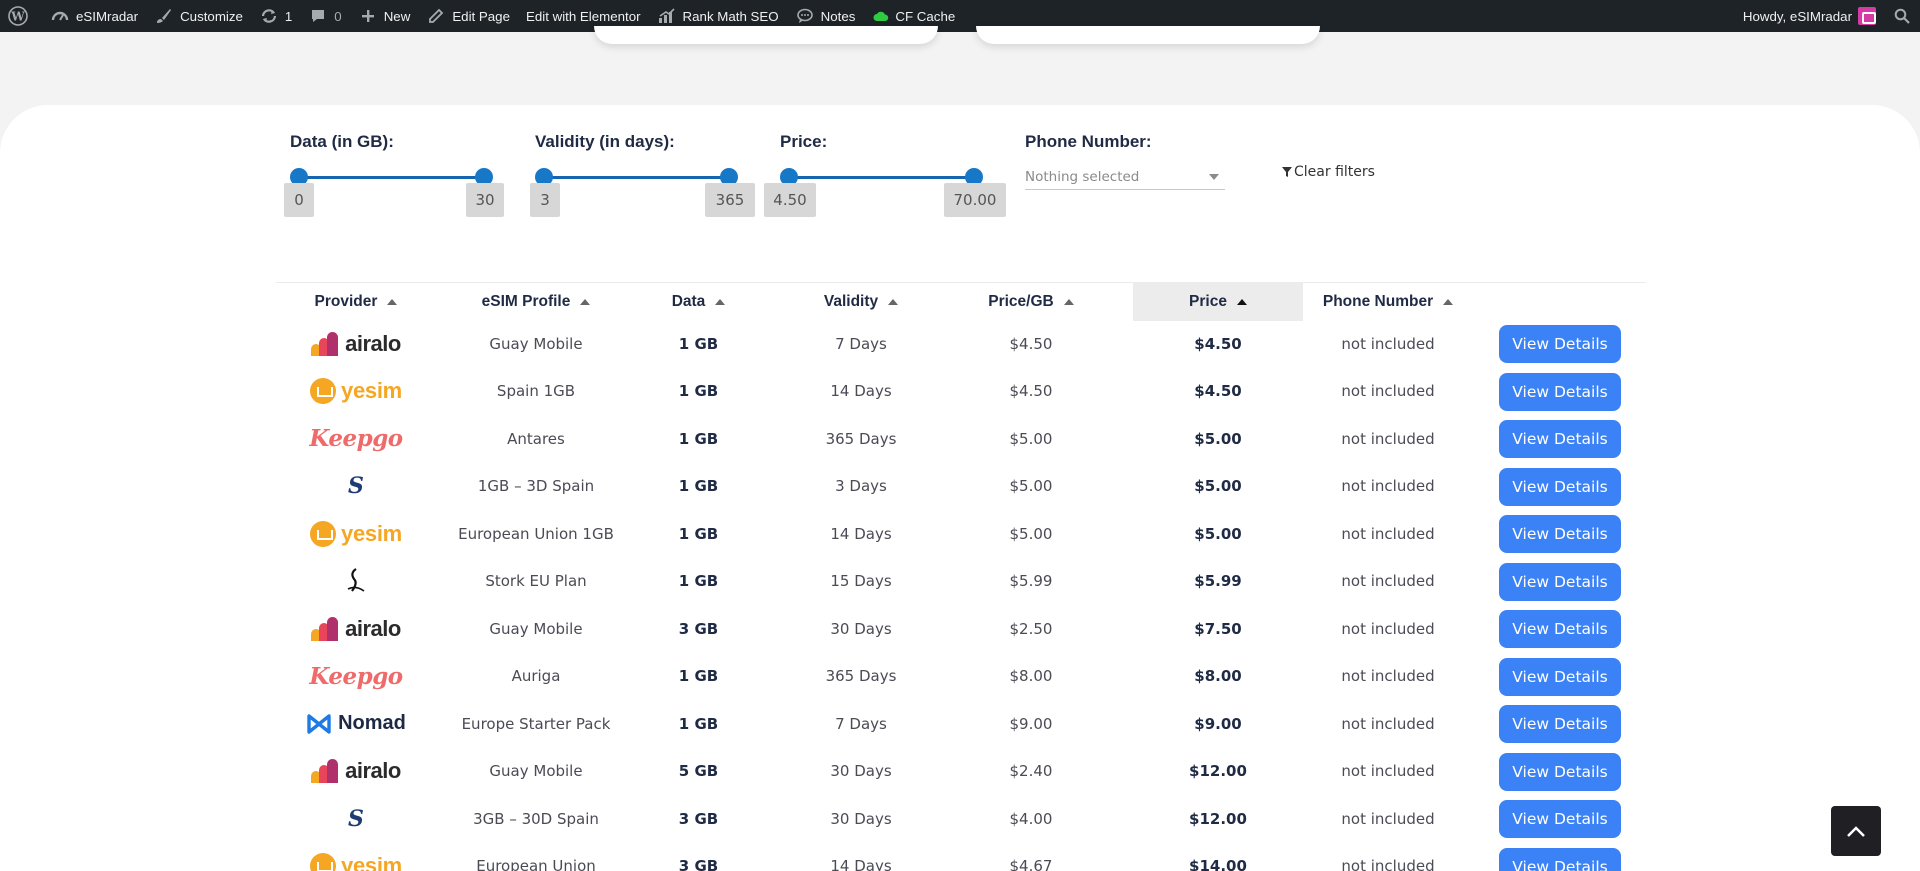 The image size is (1920, 871). I want to click on wordpress-icon: W, so click(18, 16).